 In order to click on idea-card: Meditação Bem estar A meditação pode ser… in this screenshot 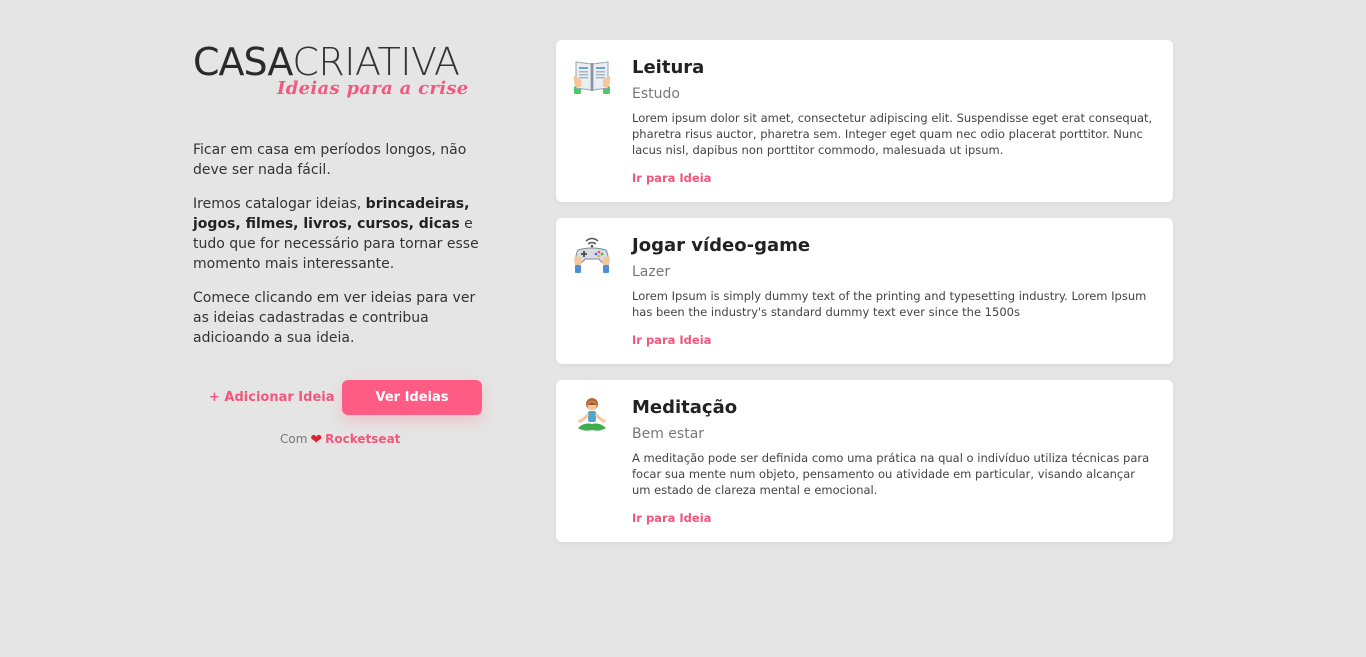, I will do `click(864, 461)`.